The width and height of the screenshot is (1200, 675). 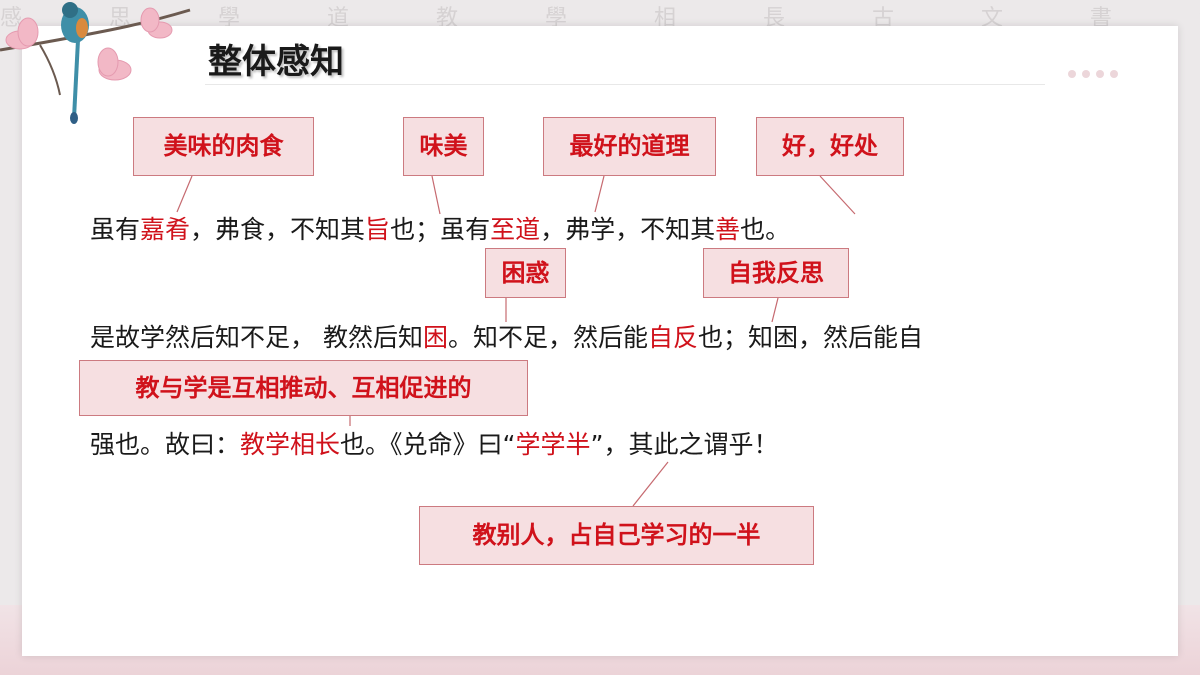 I want to click on text-segment: 也。《兑命》曰“, so click(x=428, y=444).